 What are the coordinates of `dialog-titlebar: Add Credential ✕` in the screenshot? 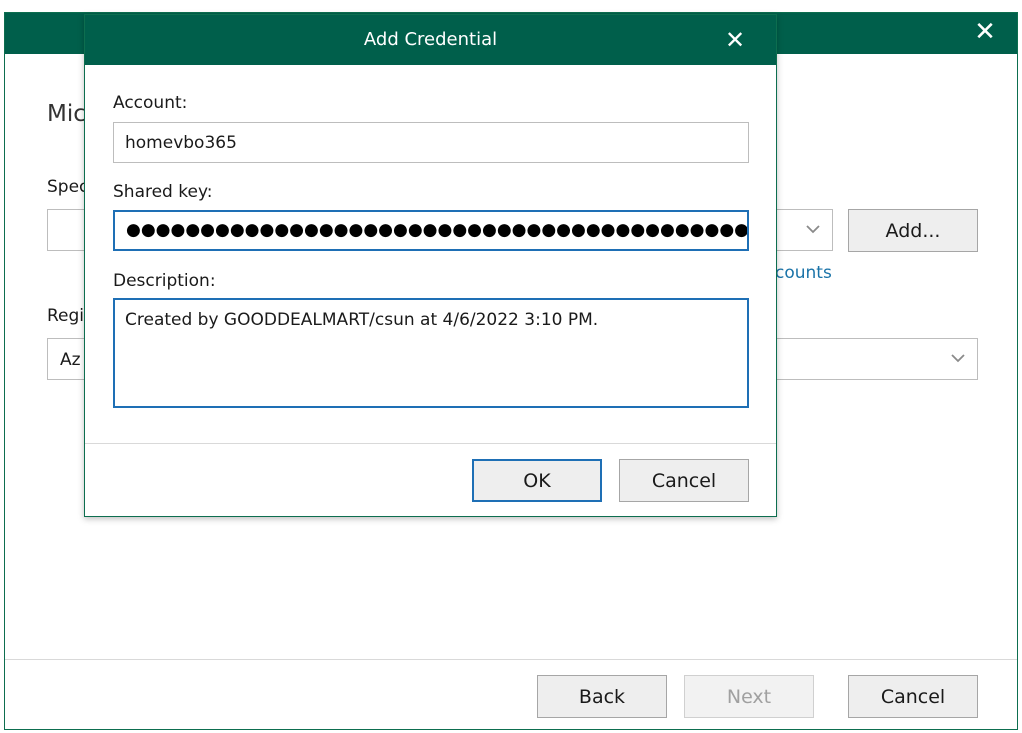 It's located at (430, 40).